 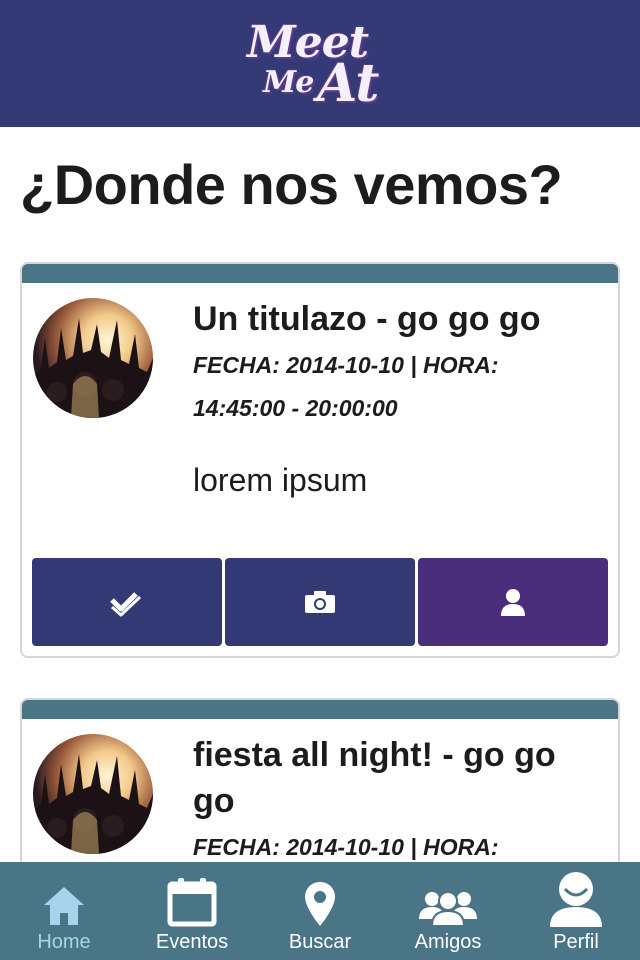 I want to click on tab-eventos: Eventos, so click(x=192, y=911).